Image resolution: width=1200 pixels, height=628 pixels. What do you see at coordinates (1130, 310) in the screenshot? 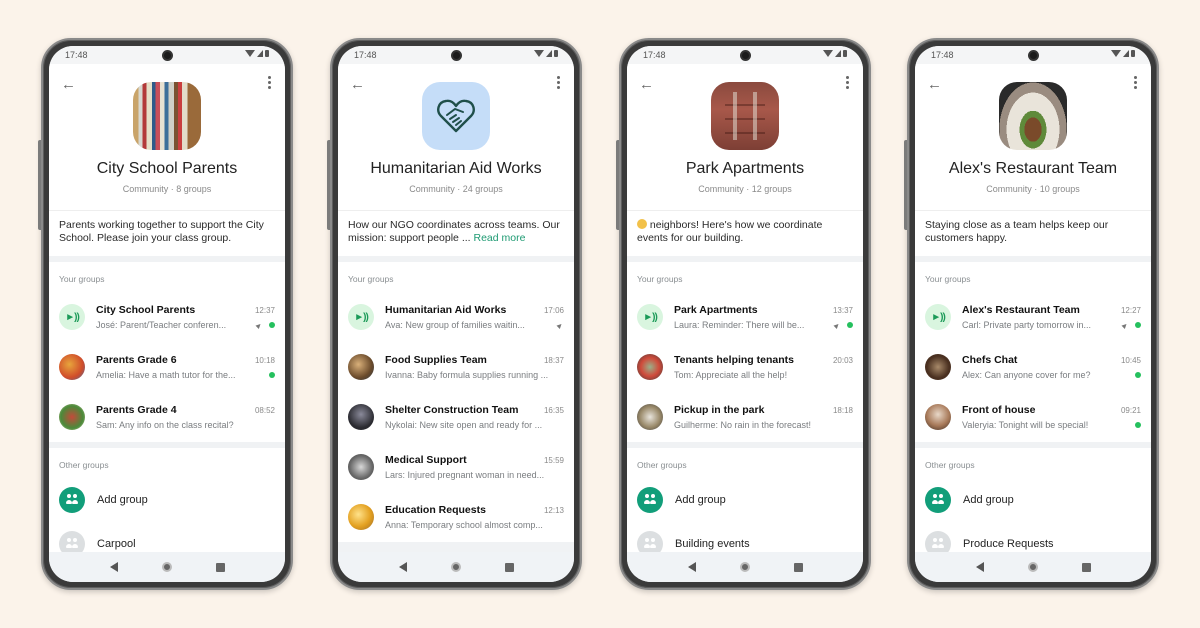
I see `group-time: 12:27` at bounding box center [1130, 310].